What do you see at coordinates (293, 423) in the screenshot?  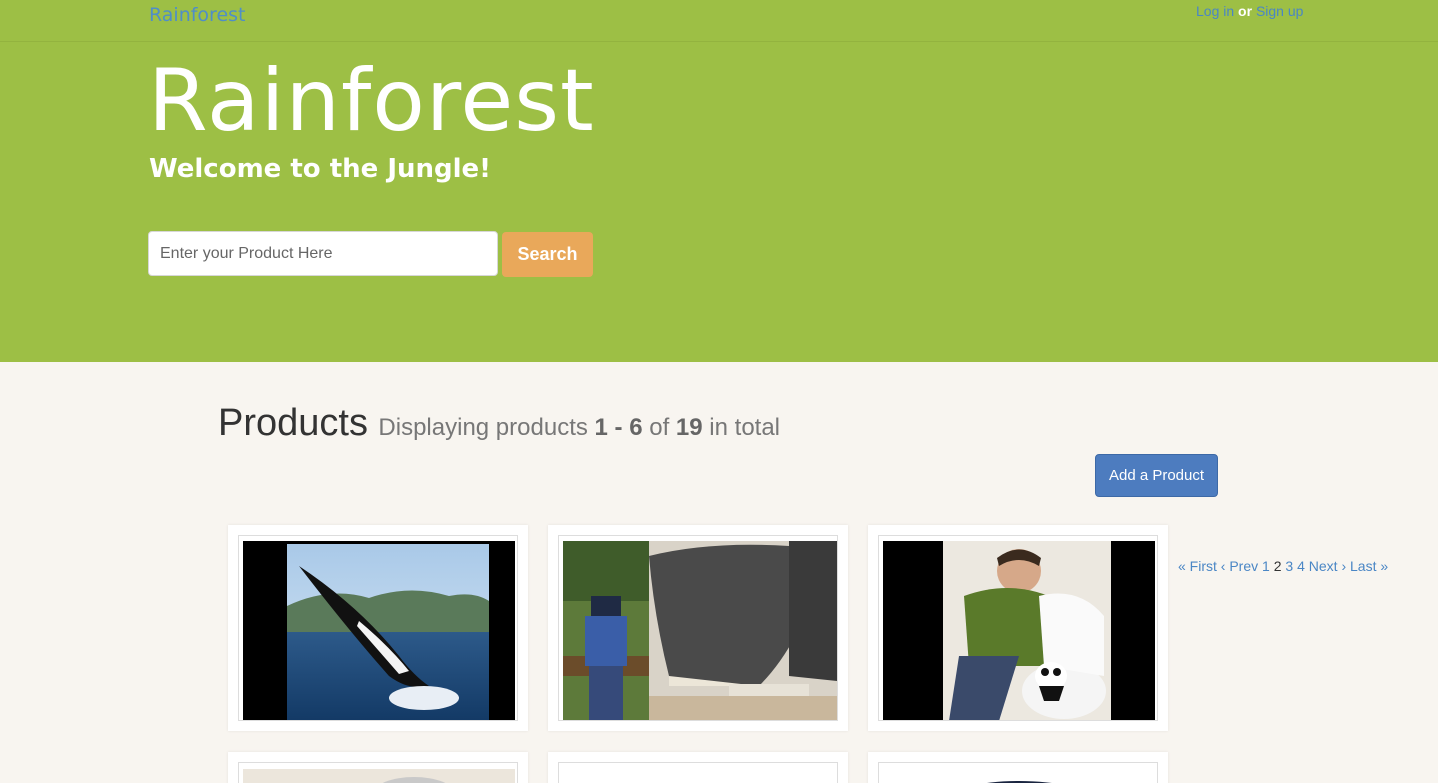 I see `products-title: Products` at bounding box center [293, 423].